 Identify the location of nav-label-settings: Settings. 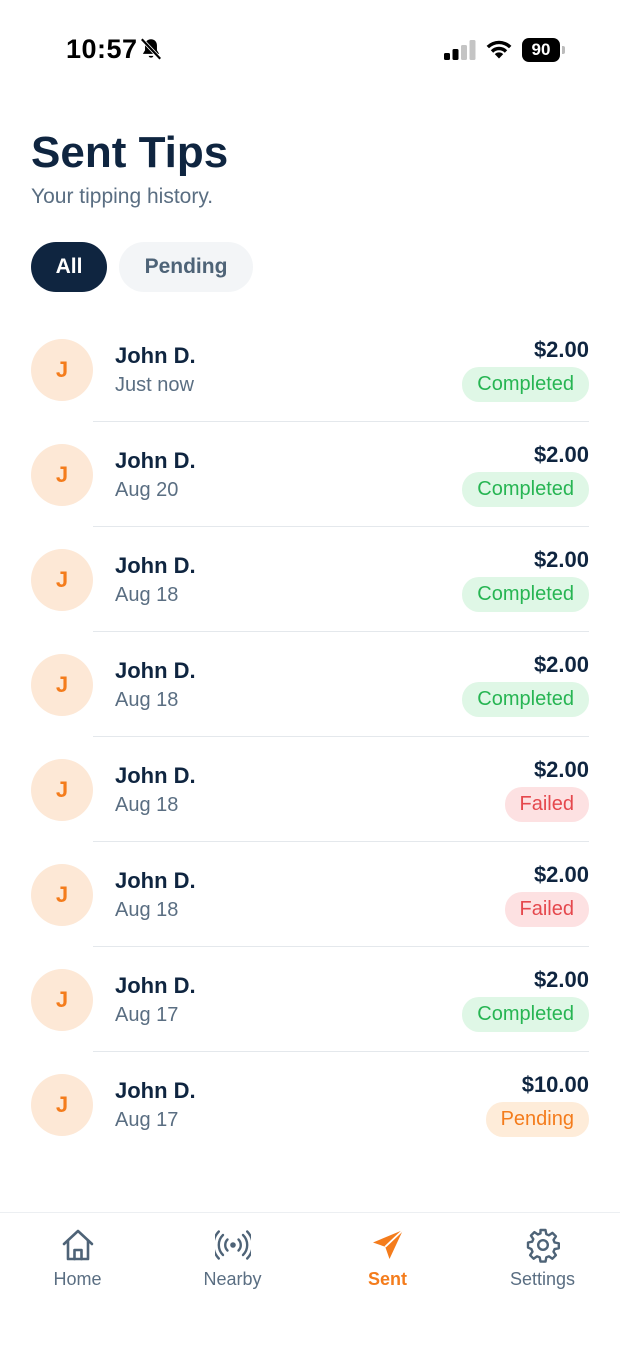
(542, 1279).